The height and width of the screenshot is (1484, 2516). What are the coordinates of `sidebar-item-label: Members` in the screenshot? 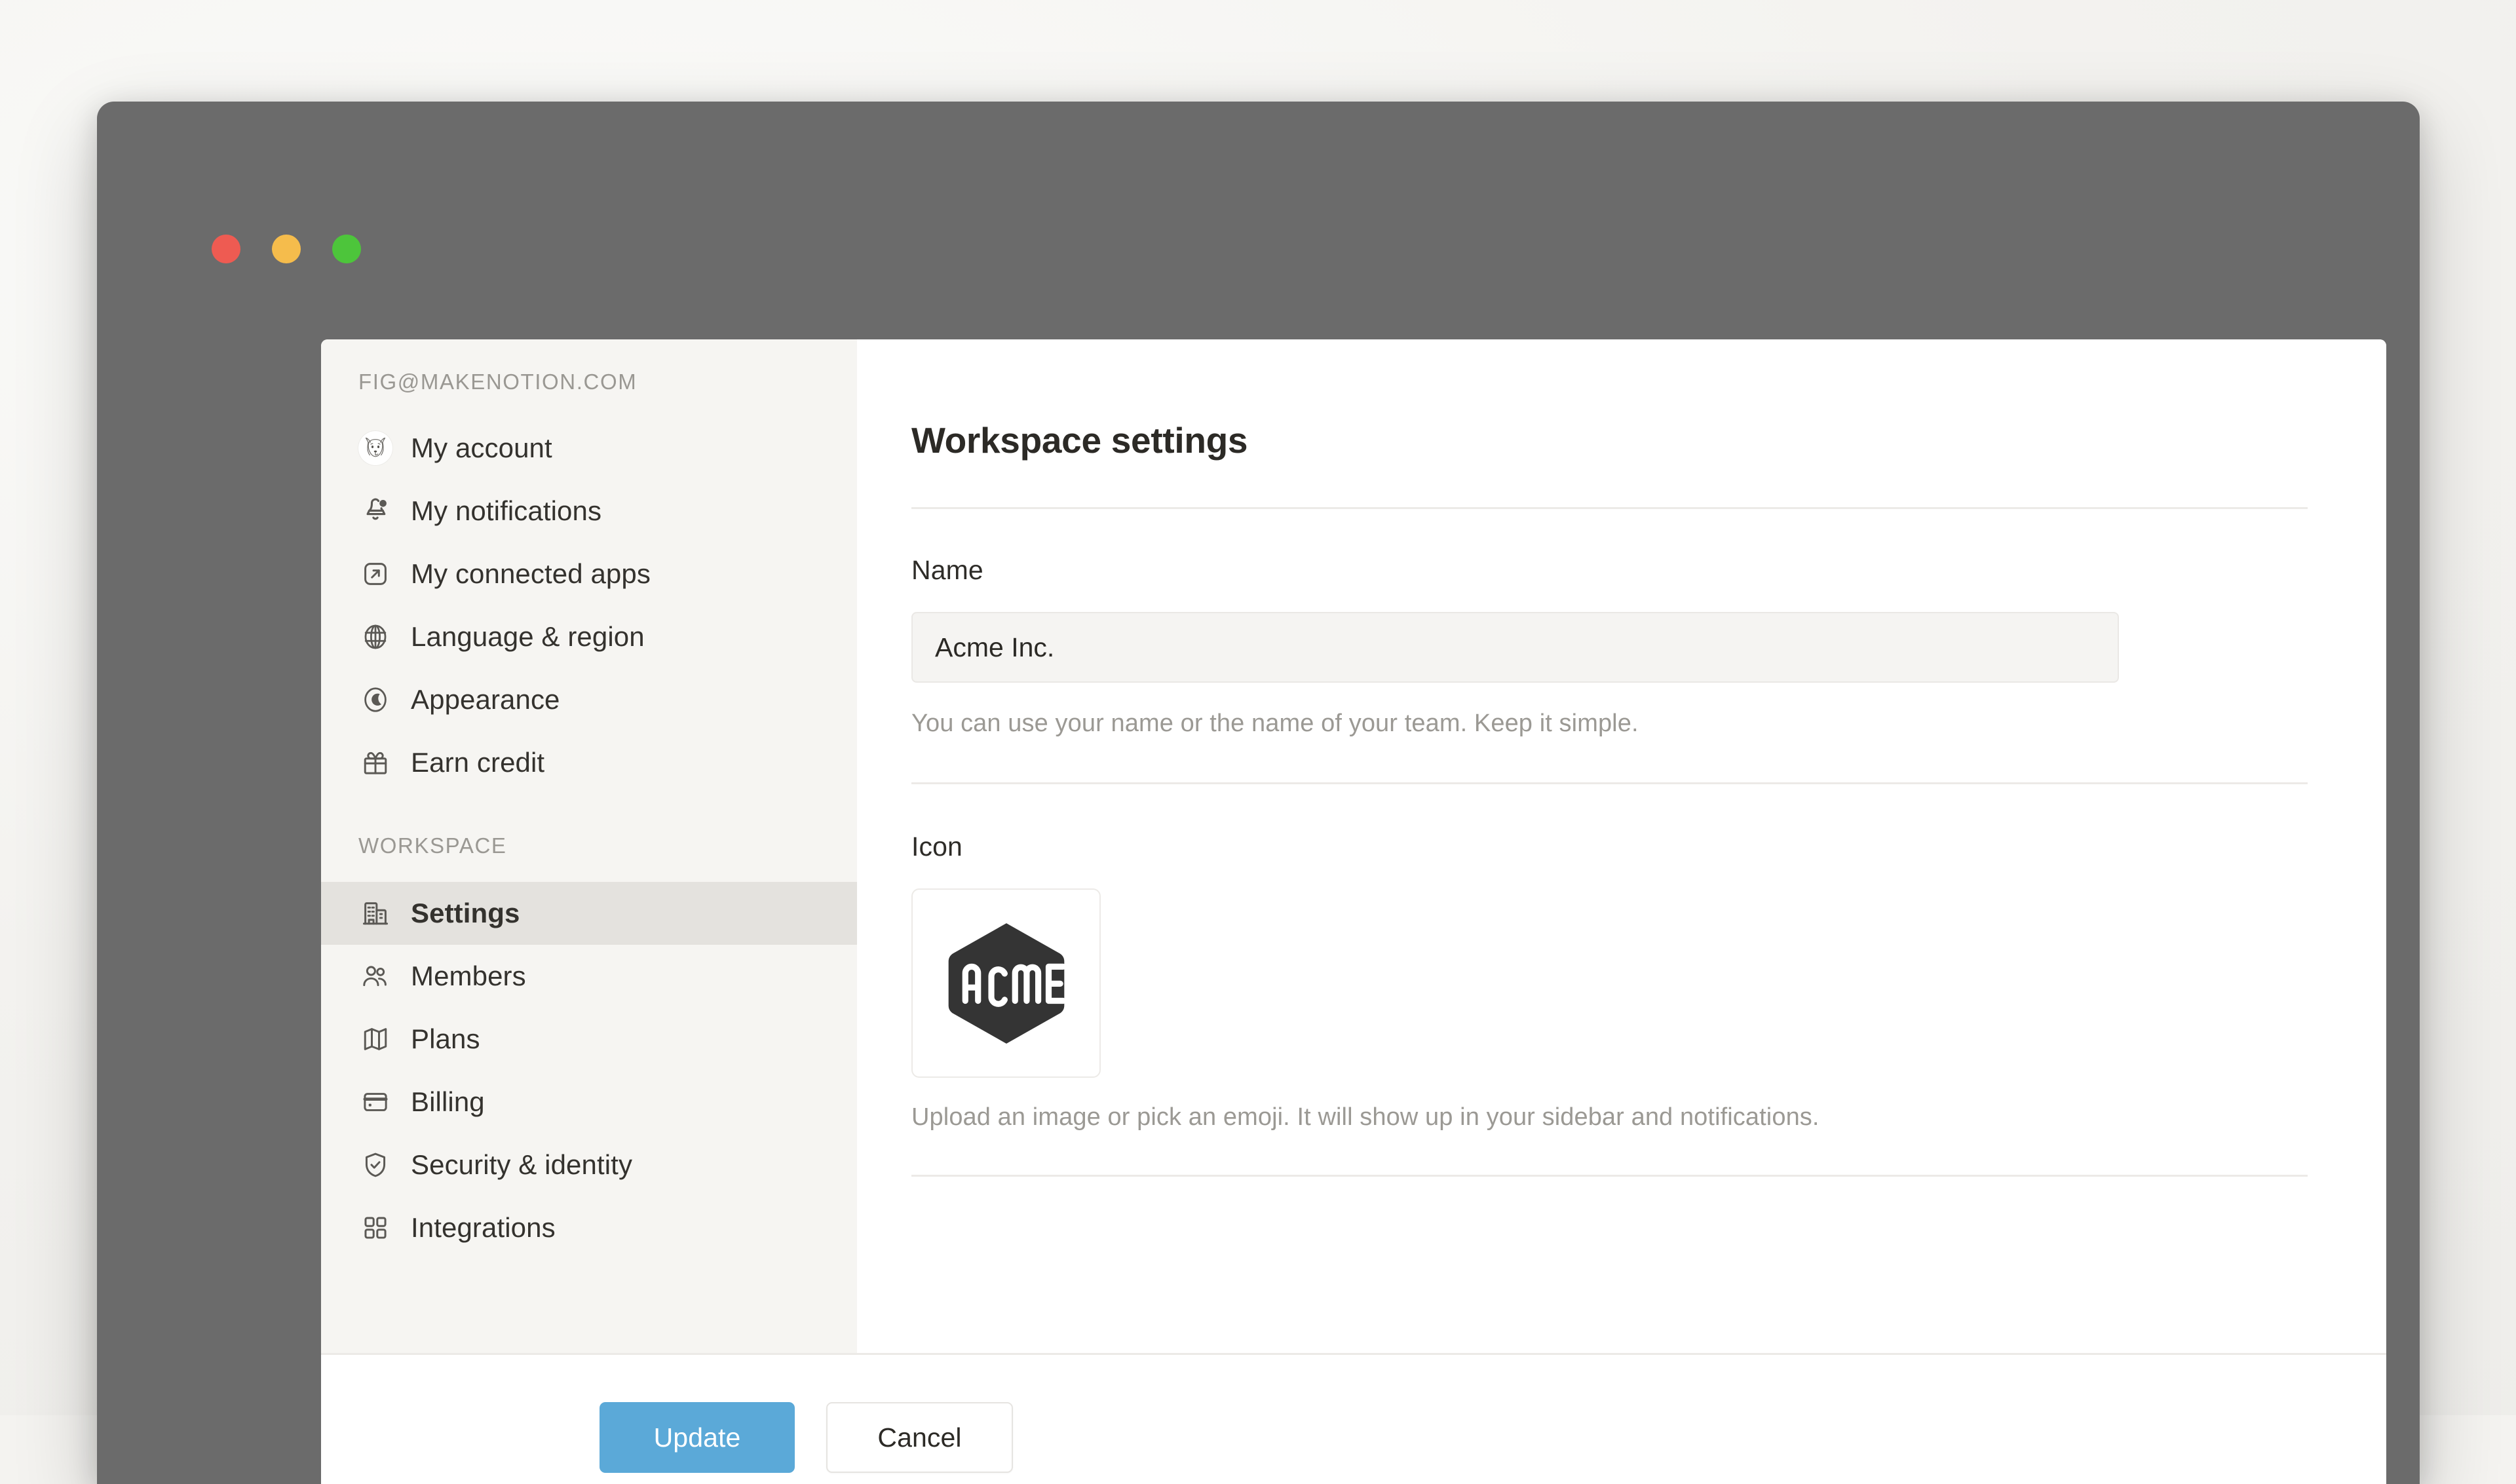 It's located at (468, 977).